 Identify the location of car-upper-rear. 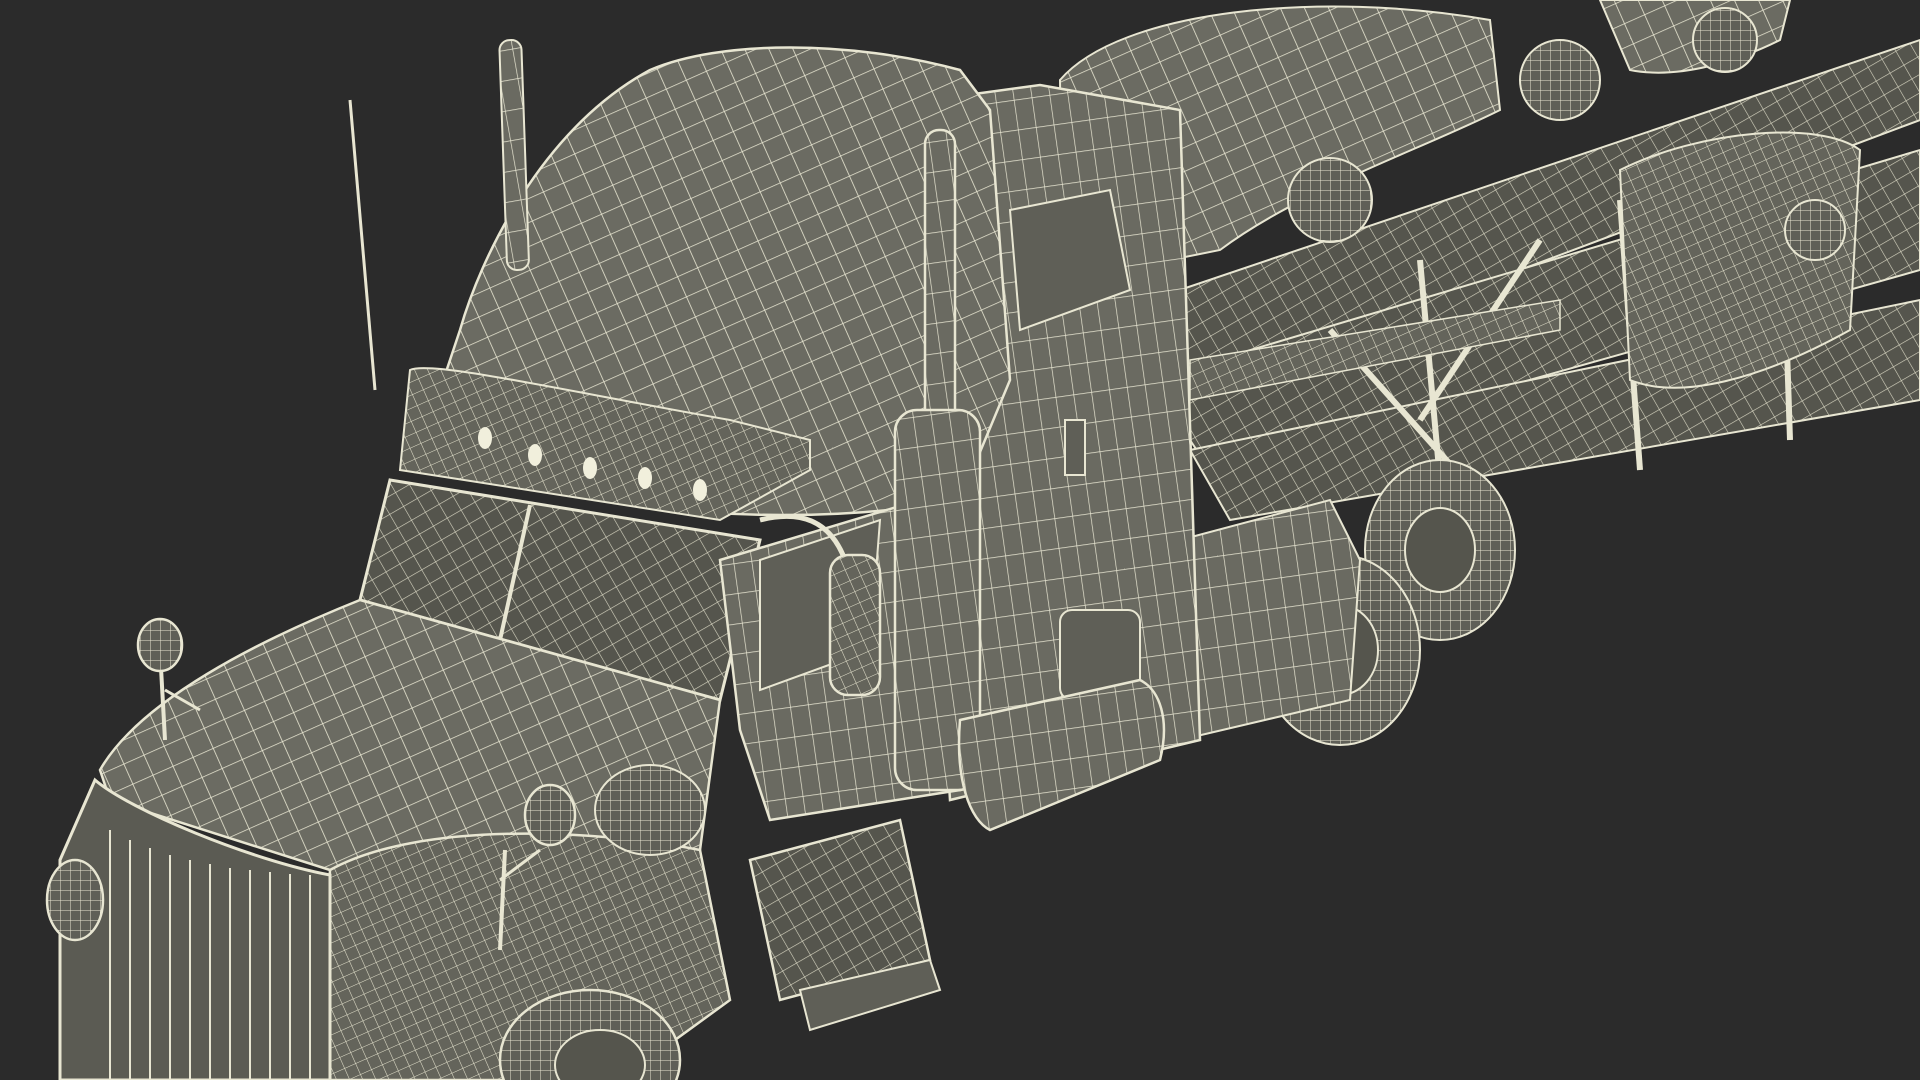
(1695, 37).